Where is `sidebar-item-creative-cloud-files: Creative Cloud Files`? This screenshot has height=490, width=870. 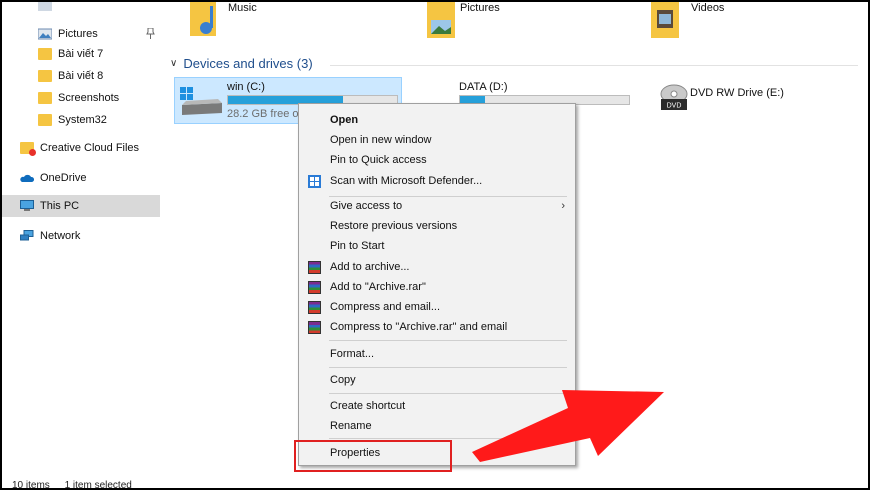
sidebar-item-creative-cloud-files: Creative Cloud Files is located at coordinates (81, 148).